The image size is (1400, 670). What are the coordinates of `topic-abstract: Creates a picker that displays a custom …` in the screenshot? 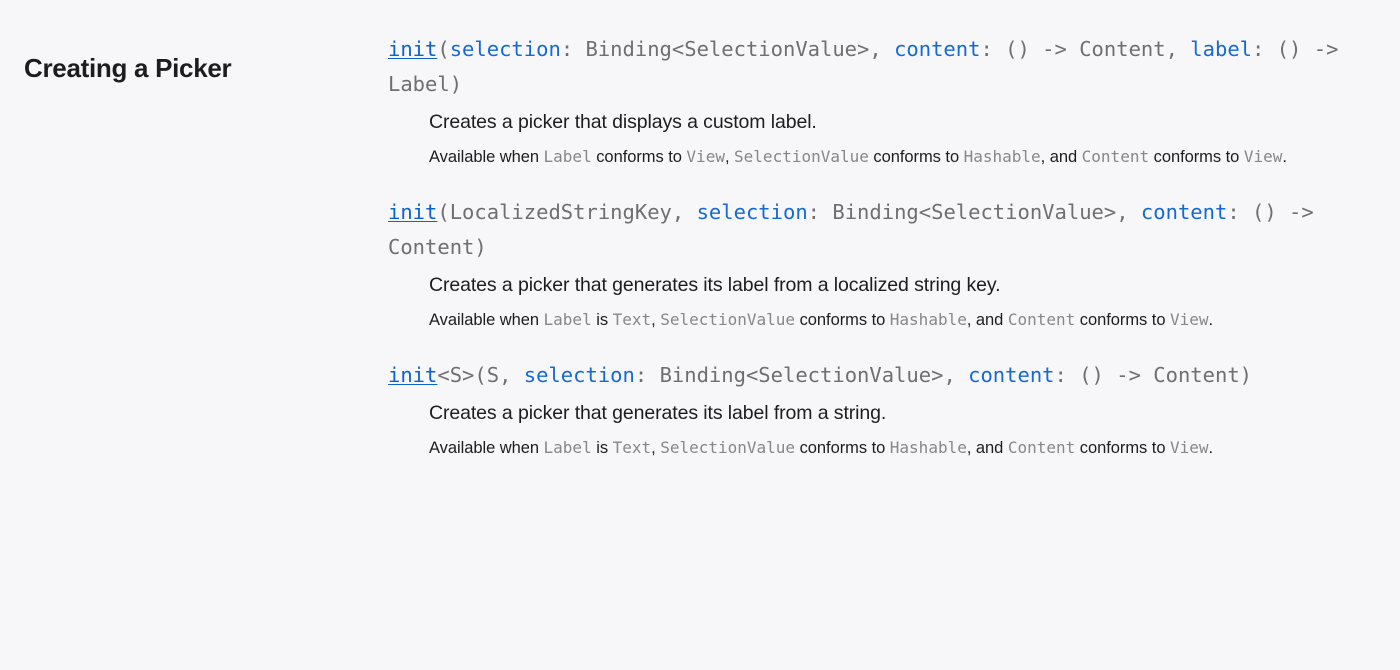 It's located at (623, 122).